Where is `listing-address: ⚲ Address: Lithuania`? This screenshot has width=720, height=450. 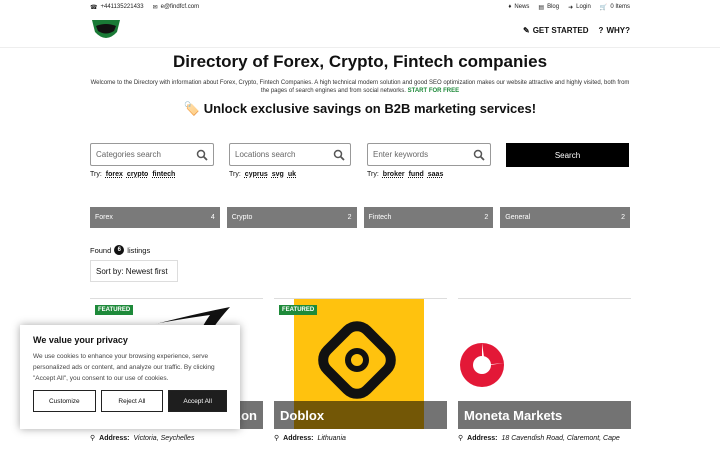 listing-address: ⚲ Address: Lithuania is located at coordinates (360, 438).